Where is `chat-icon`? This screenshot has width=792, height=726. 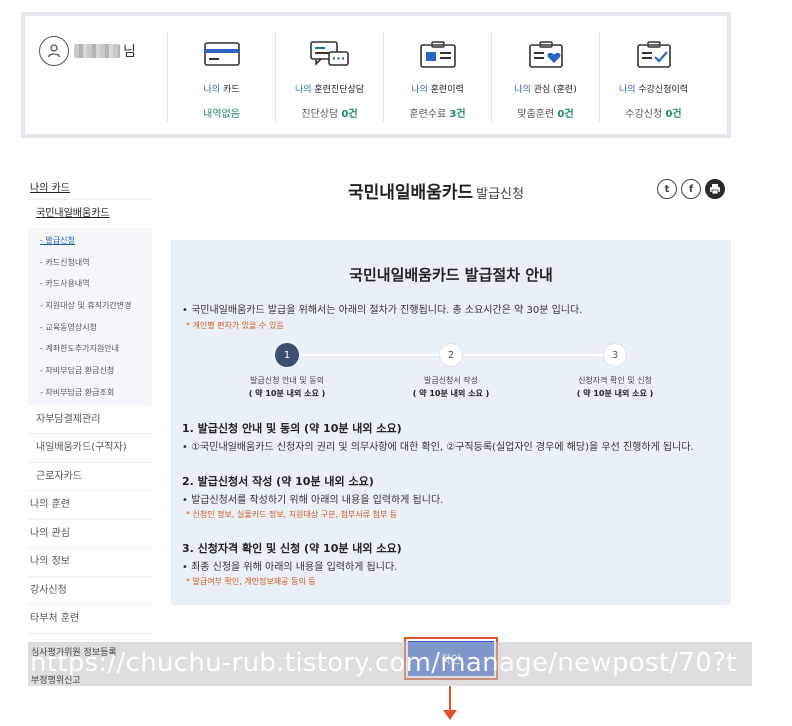 chat-icon is located at coordinates (330, 57).